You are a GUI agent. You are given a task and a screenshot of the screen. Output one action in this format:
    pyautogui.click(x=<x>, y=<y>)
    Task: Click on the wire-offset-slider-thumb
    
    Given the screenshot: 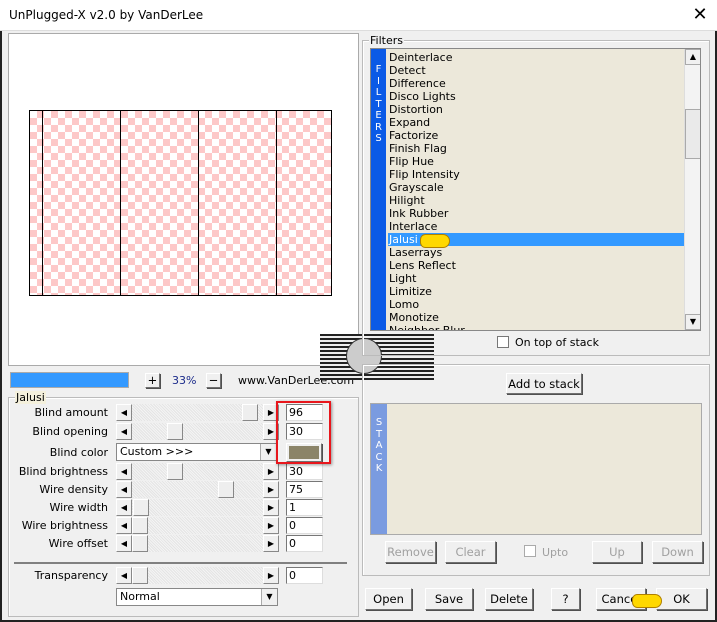 What is the action you would take?
    pyautogui.click(x=140, y=543)
    